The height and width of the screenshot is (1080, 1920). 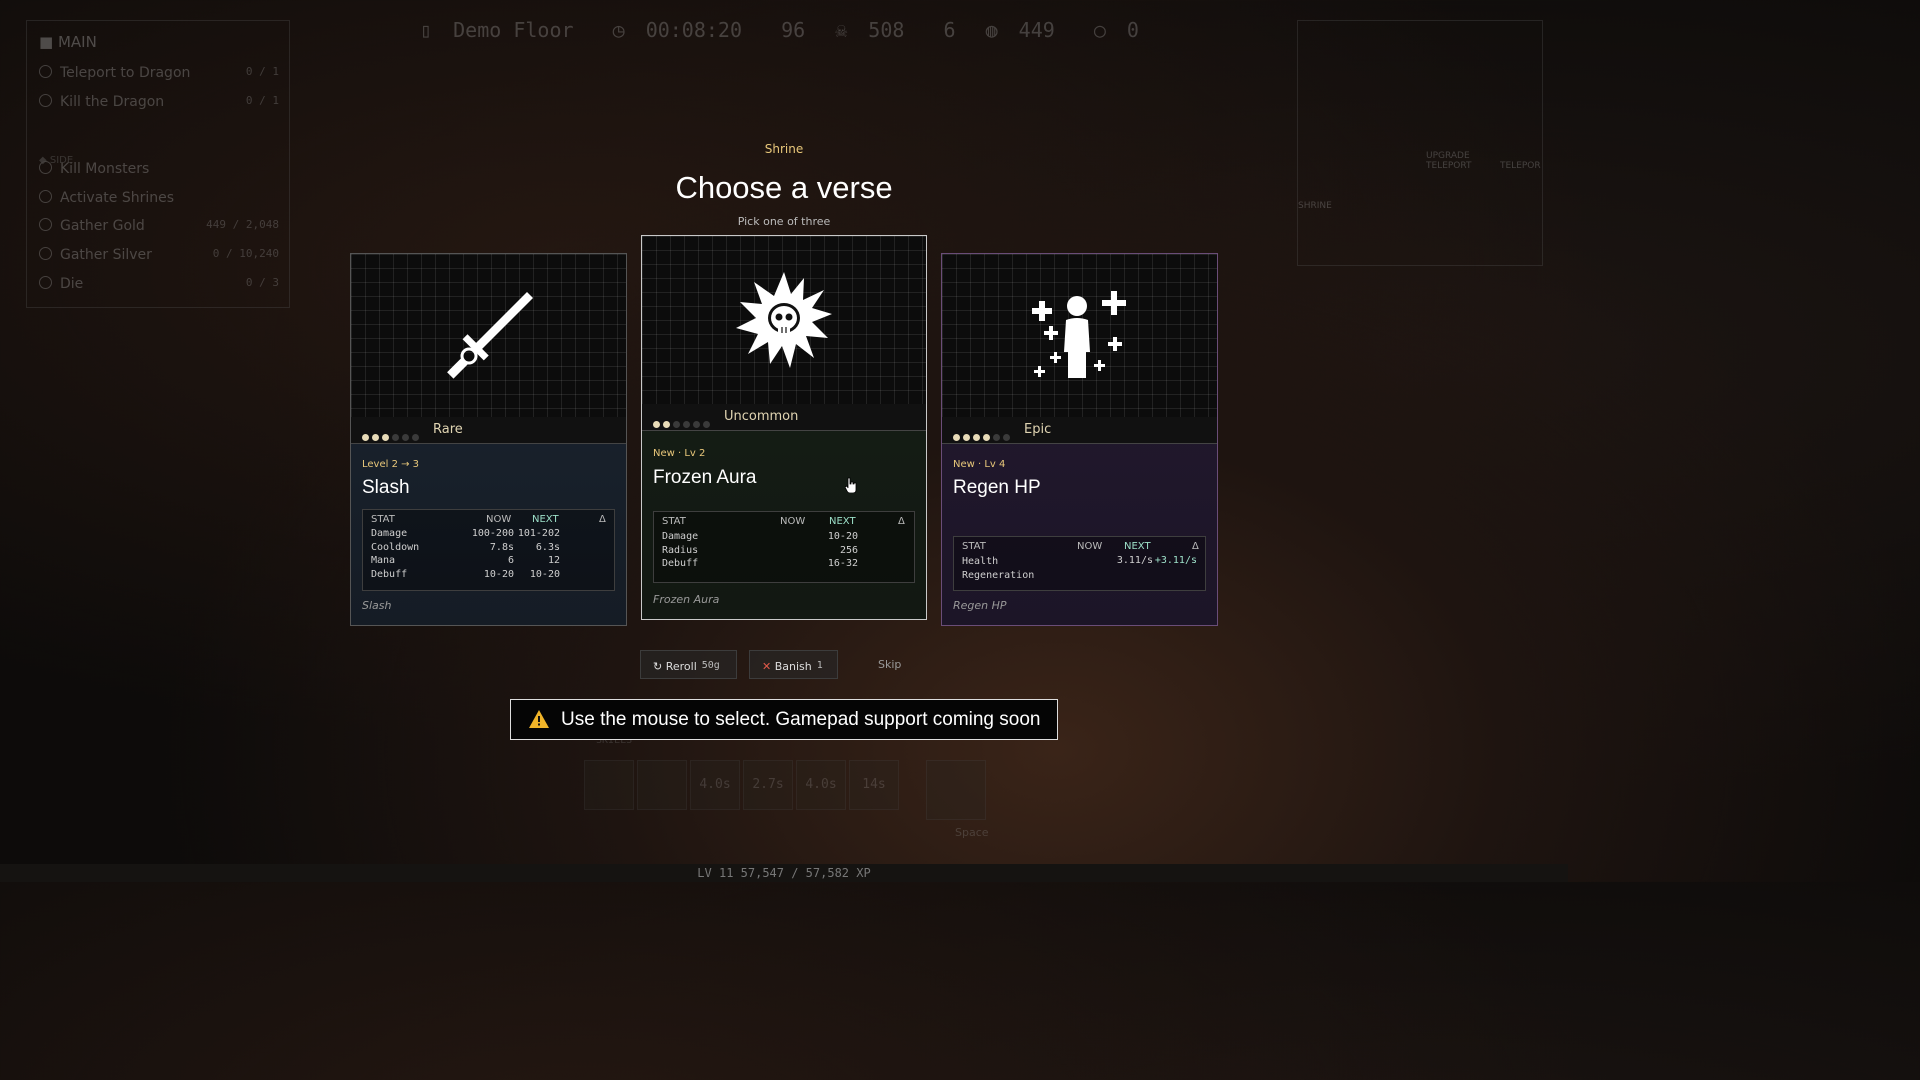 I want to click on stat-row: Damage 100-200 101-202, so click(x=465, y=533).